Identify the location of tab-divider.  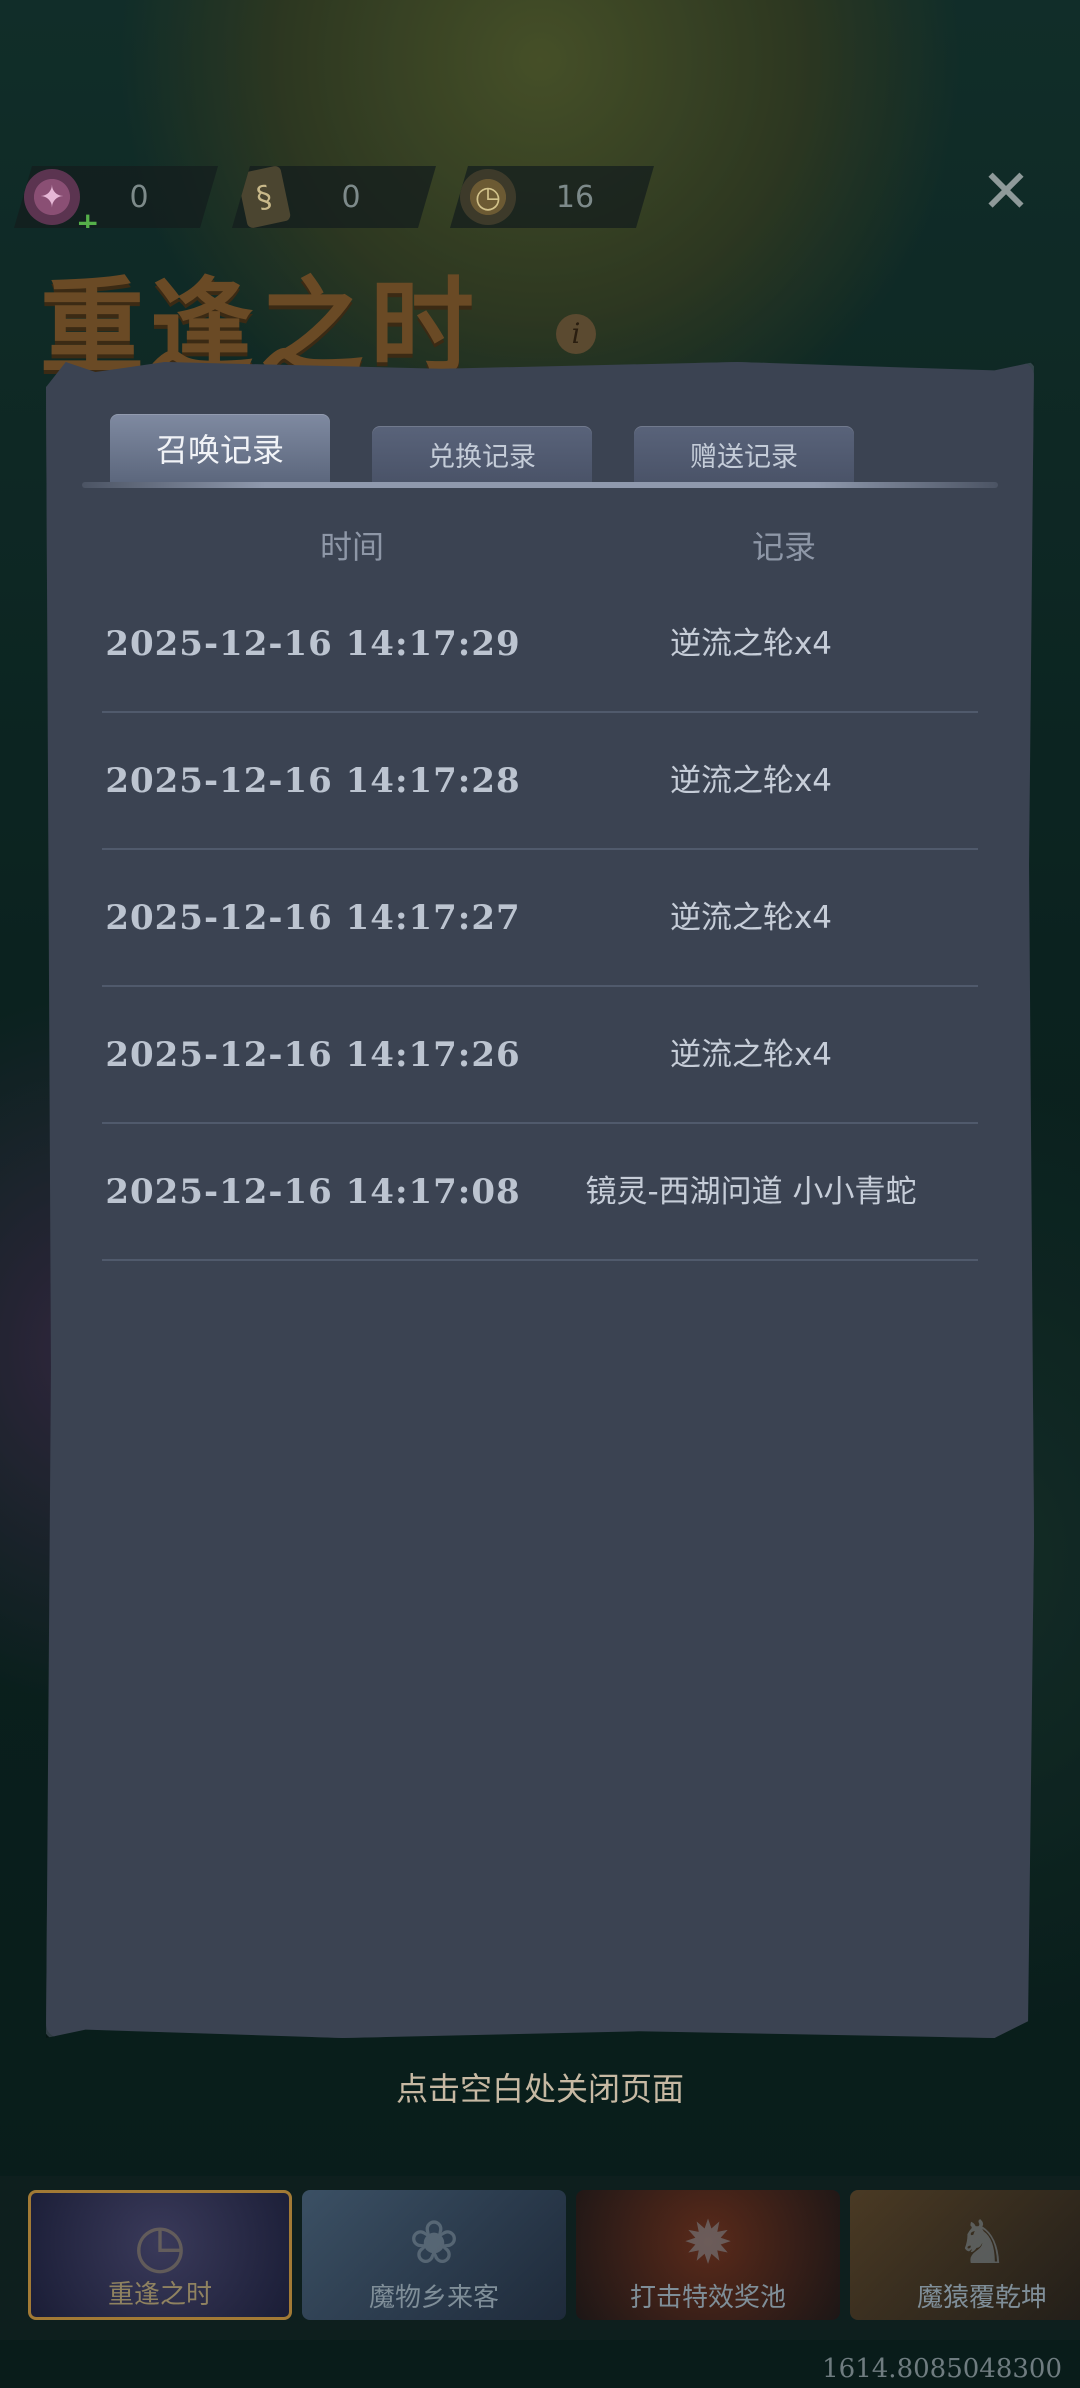
(540, 485).